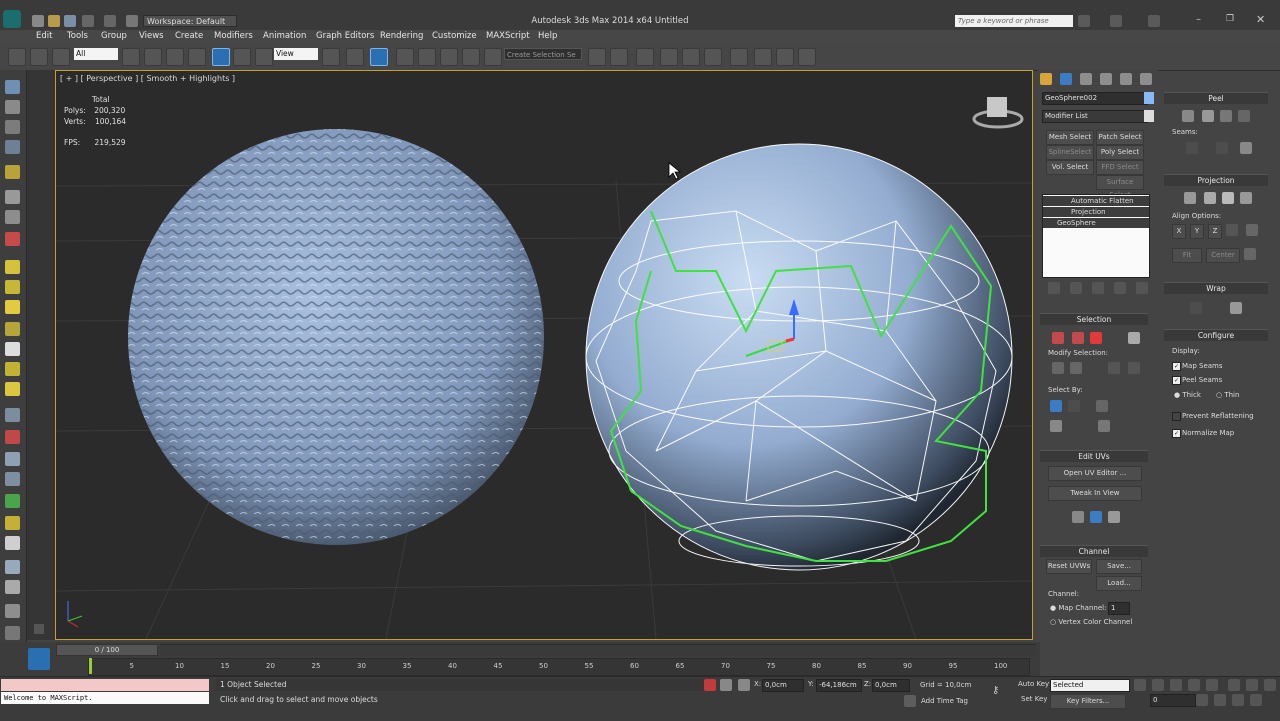 This screenshot has width=1280, height=721. I want to click on spline-select-button: SplineSelect, so click(1070, 152).